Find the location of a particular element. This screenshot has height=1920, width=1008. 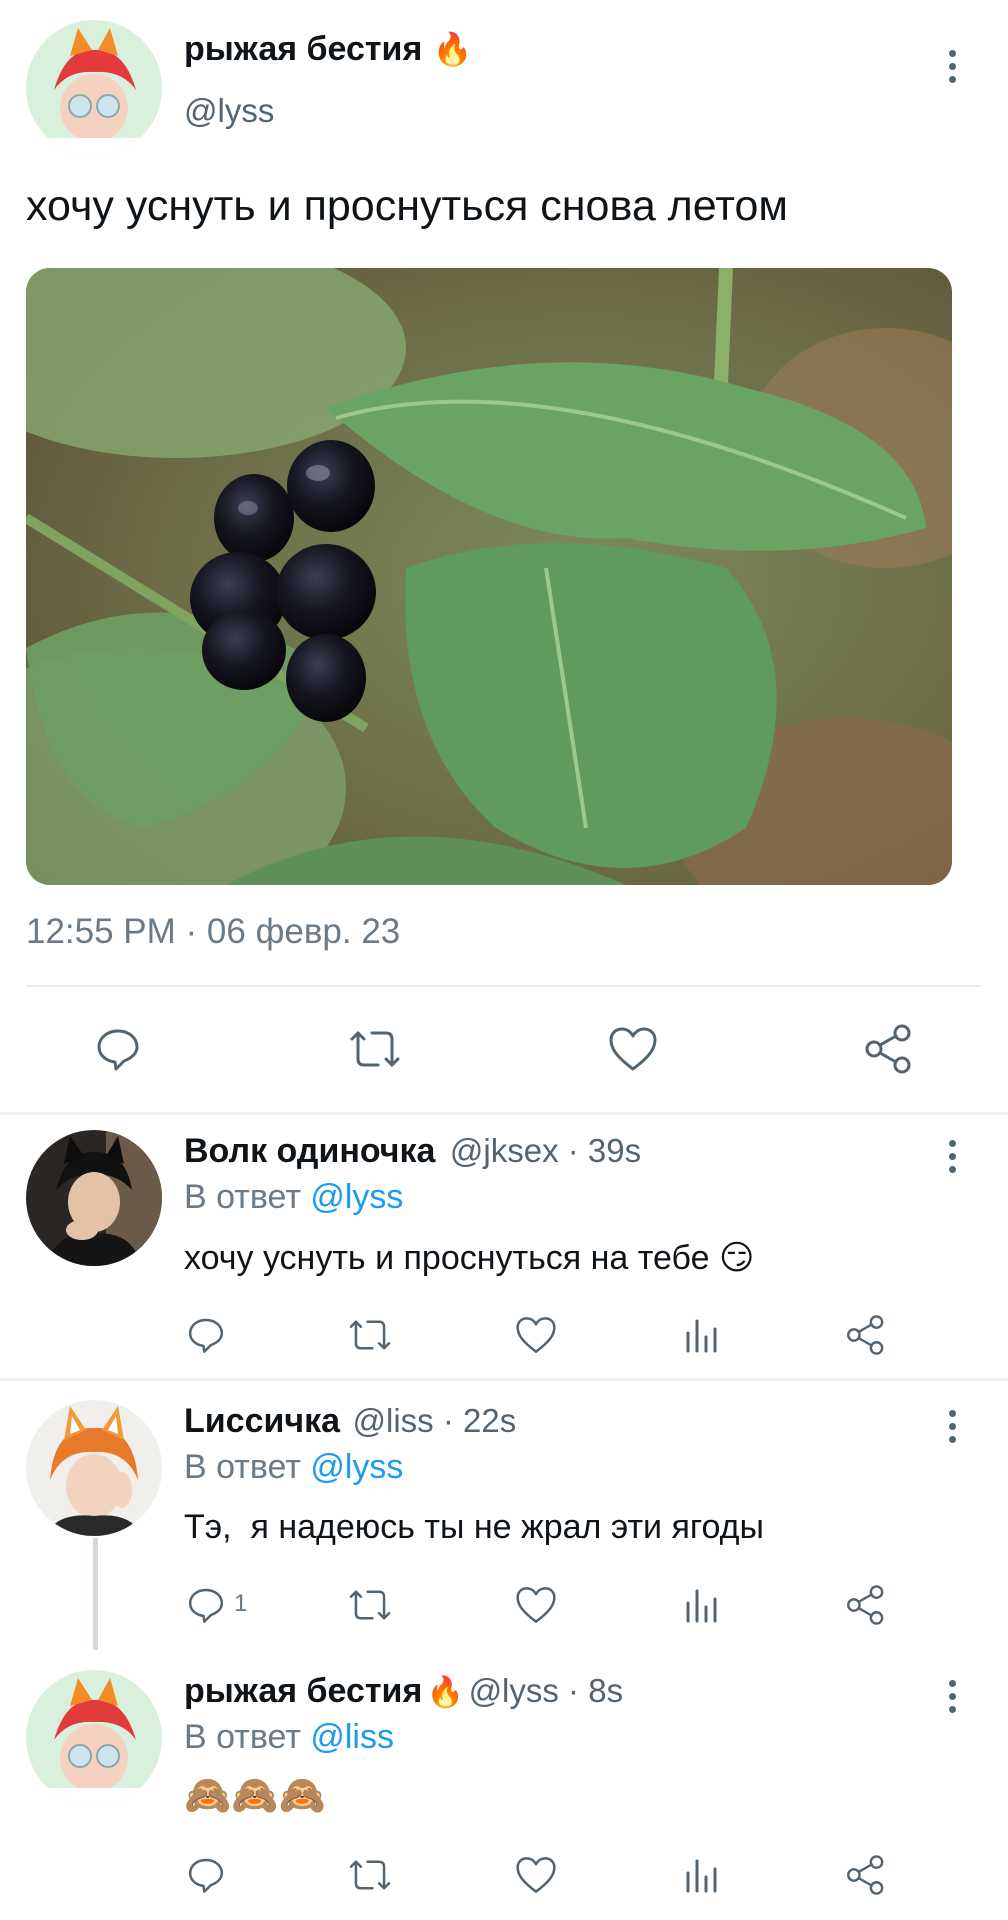

tweet-timestamp: 12:55 PM · 06 февр. 23 is located at coordinates (213, 931).